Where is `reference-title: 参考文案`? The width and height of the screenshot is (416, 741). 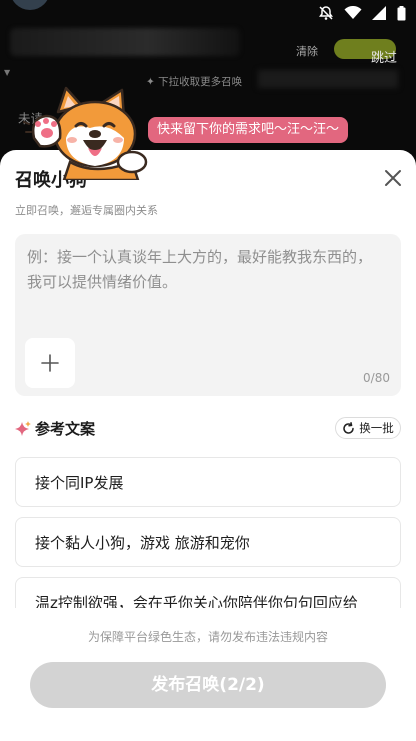
reference-title: 参考文案 is located at coordinates (65, 429).